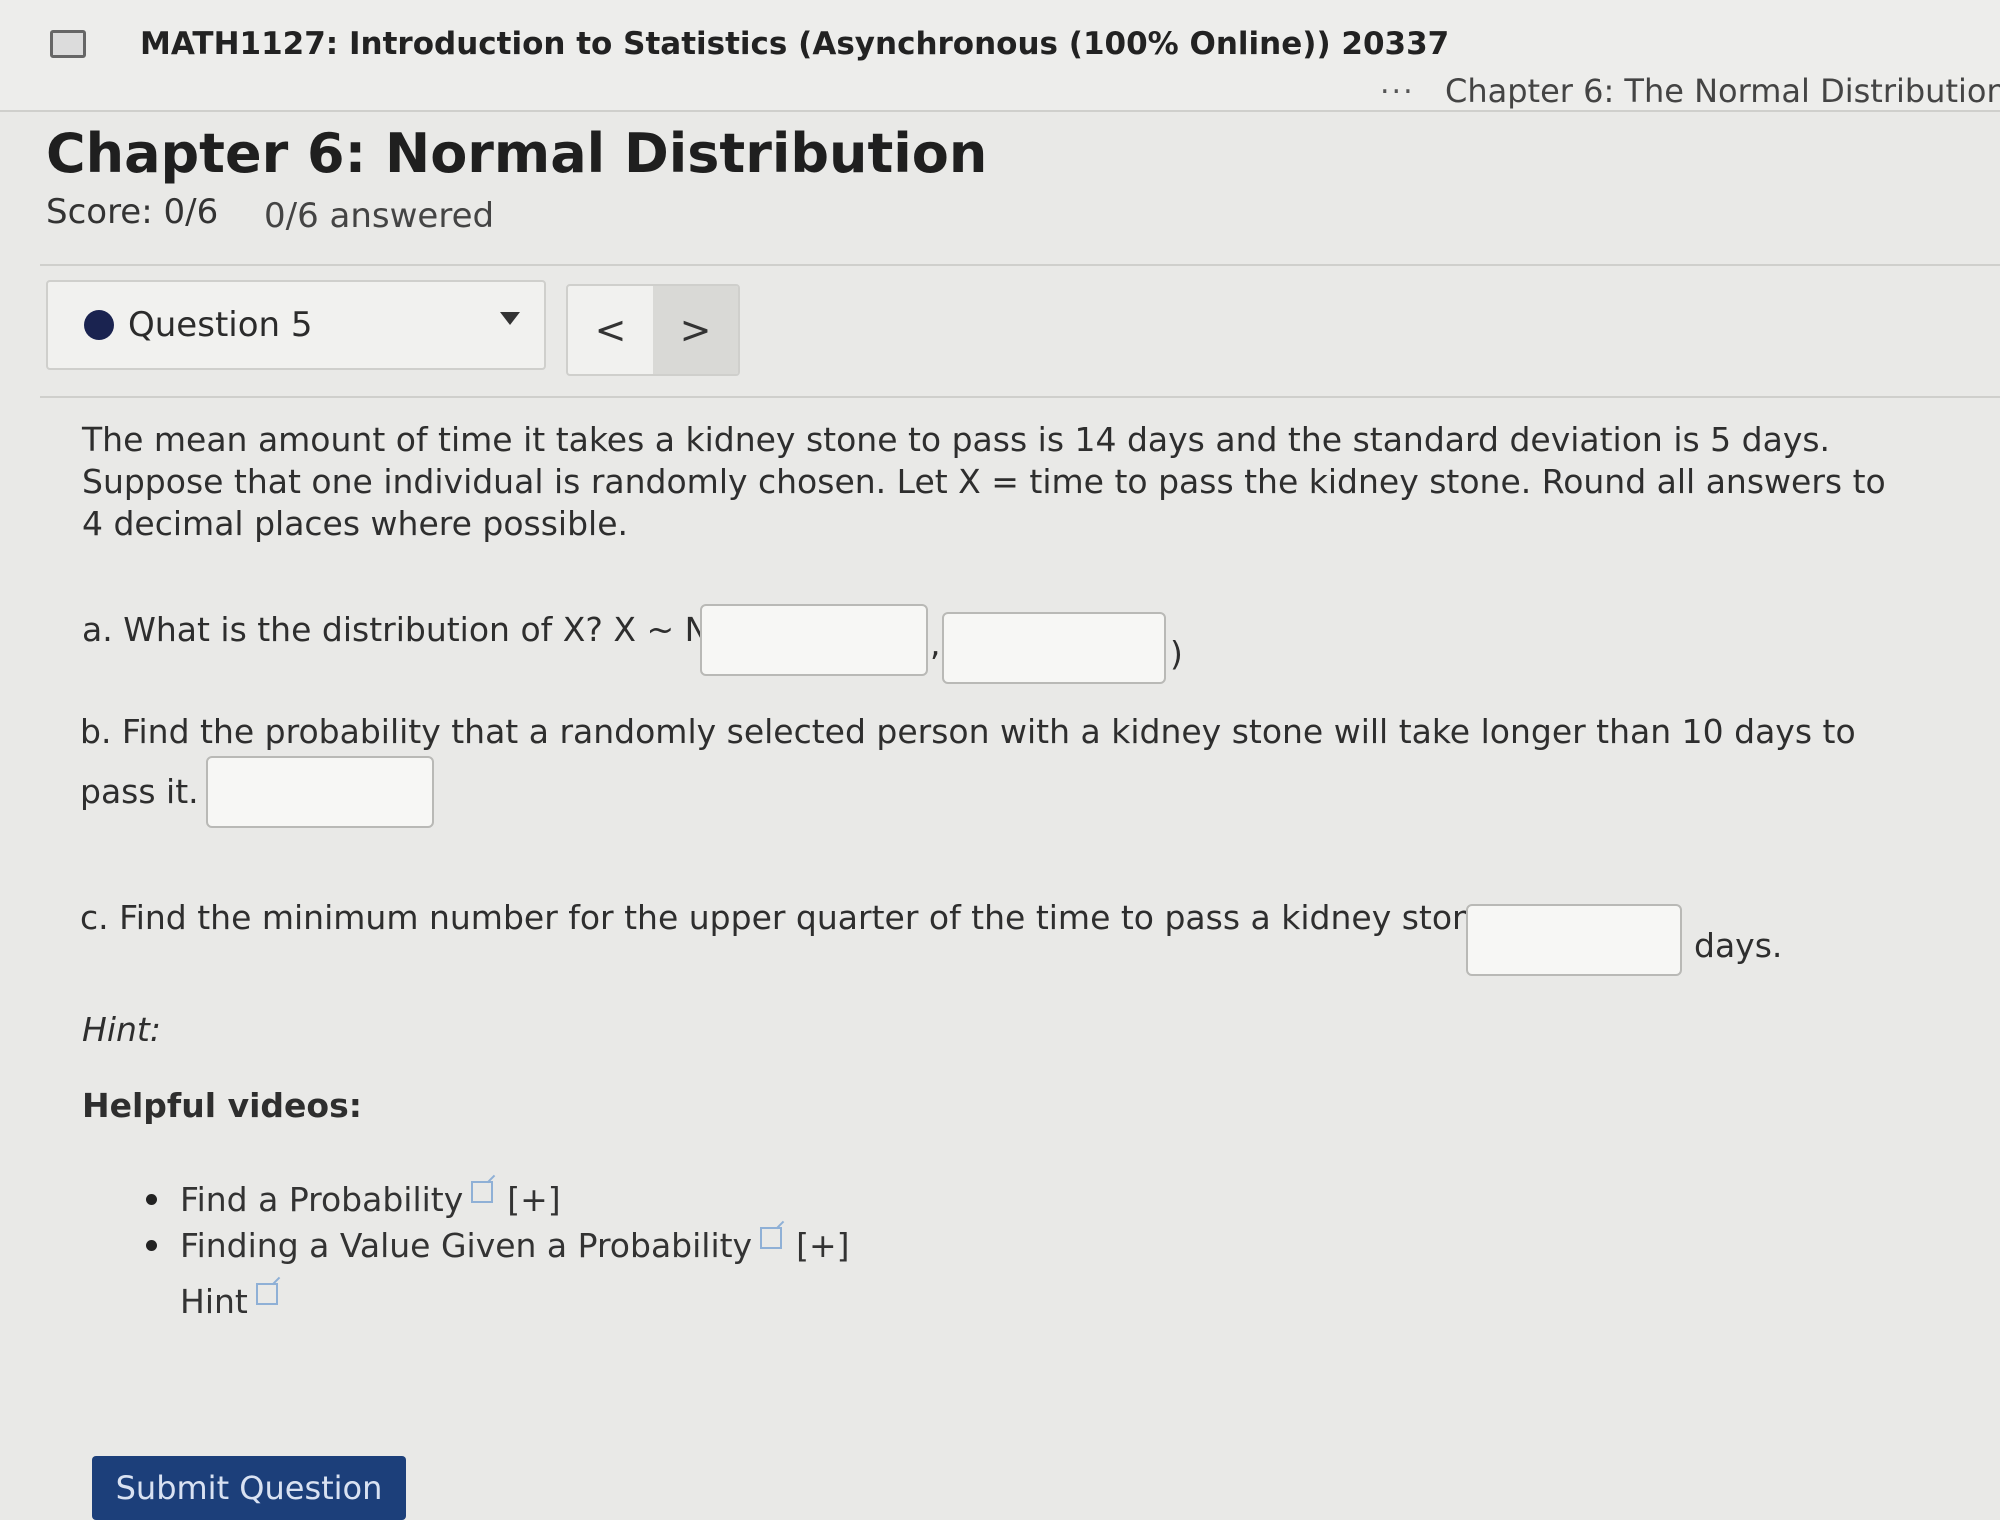 The image size is (2000, 1520). I want to click on previous-question-button: <, so click(610, 330).